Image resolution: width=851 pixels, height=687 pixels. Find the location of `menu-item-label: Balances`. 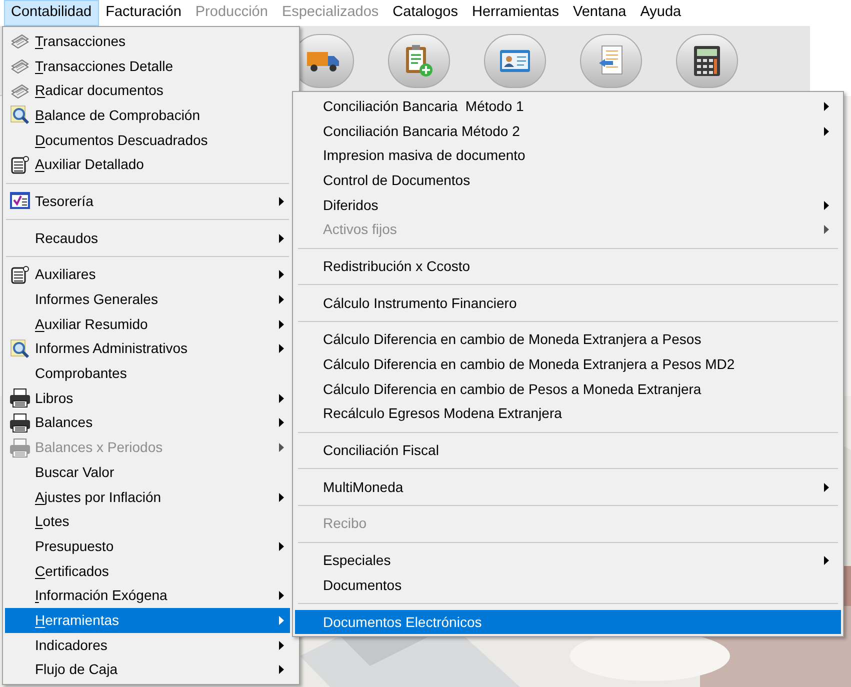

menu-item-label: Balances is located at coordinates (64, 422).